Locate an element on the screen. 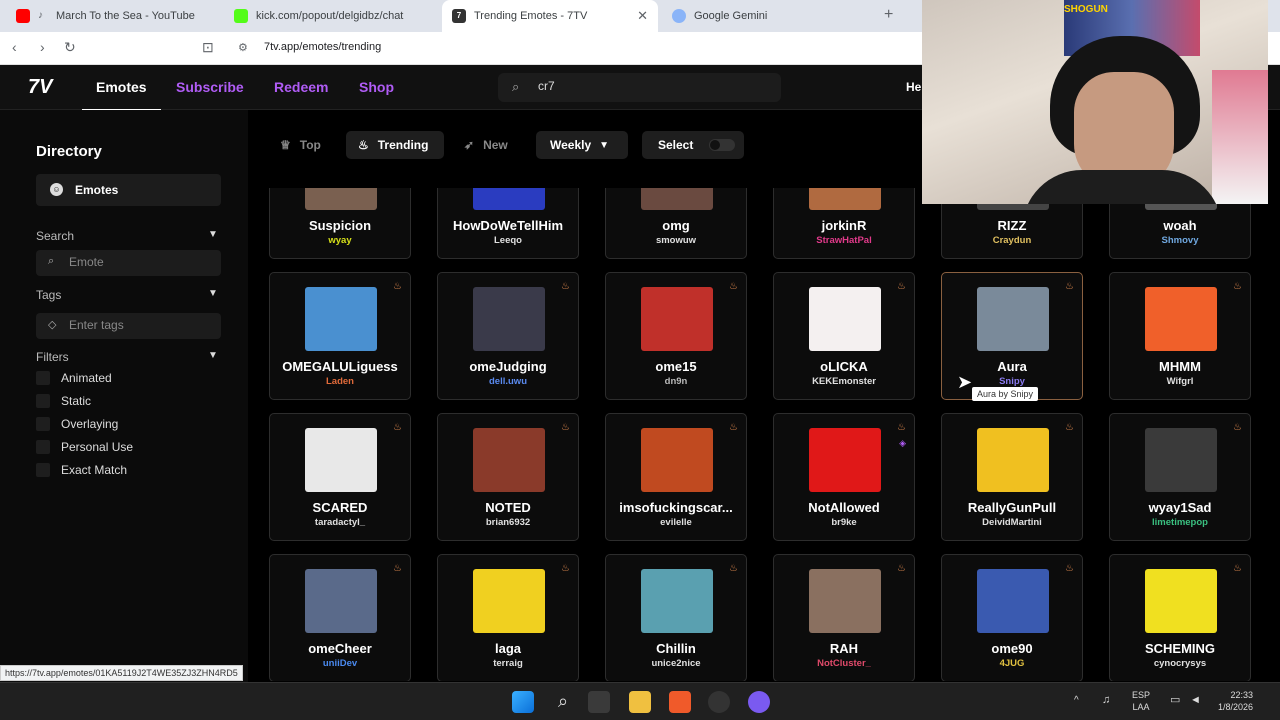 This screenshot has height=720, width=1280. input-language: ESP LAA is located at coordinates (1141, 701).